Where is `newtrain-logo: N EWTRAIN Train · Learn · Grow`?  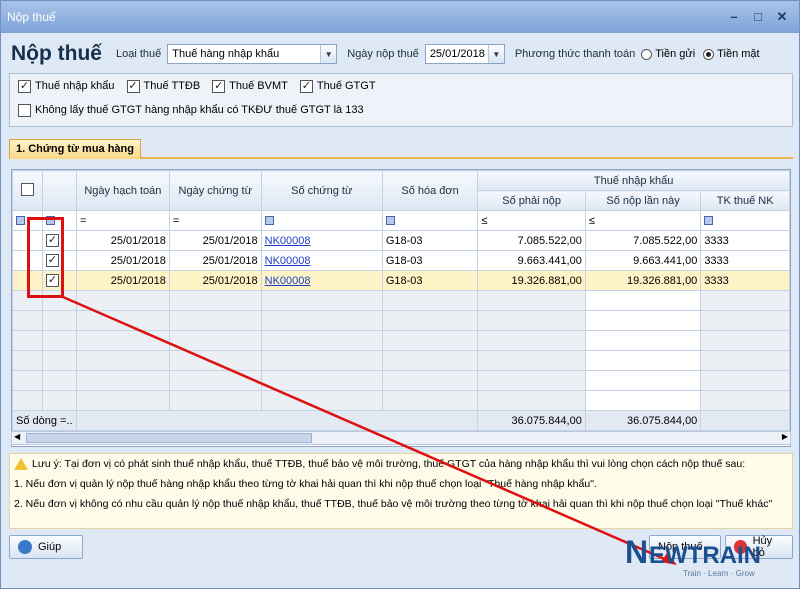 newtrain-logo: N EWTRAIN Train · Learn · Grow is located at coordinates (708, 552).